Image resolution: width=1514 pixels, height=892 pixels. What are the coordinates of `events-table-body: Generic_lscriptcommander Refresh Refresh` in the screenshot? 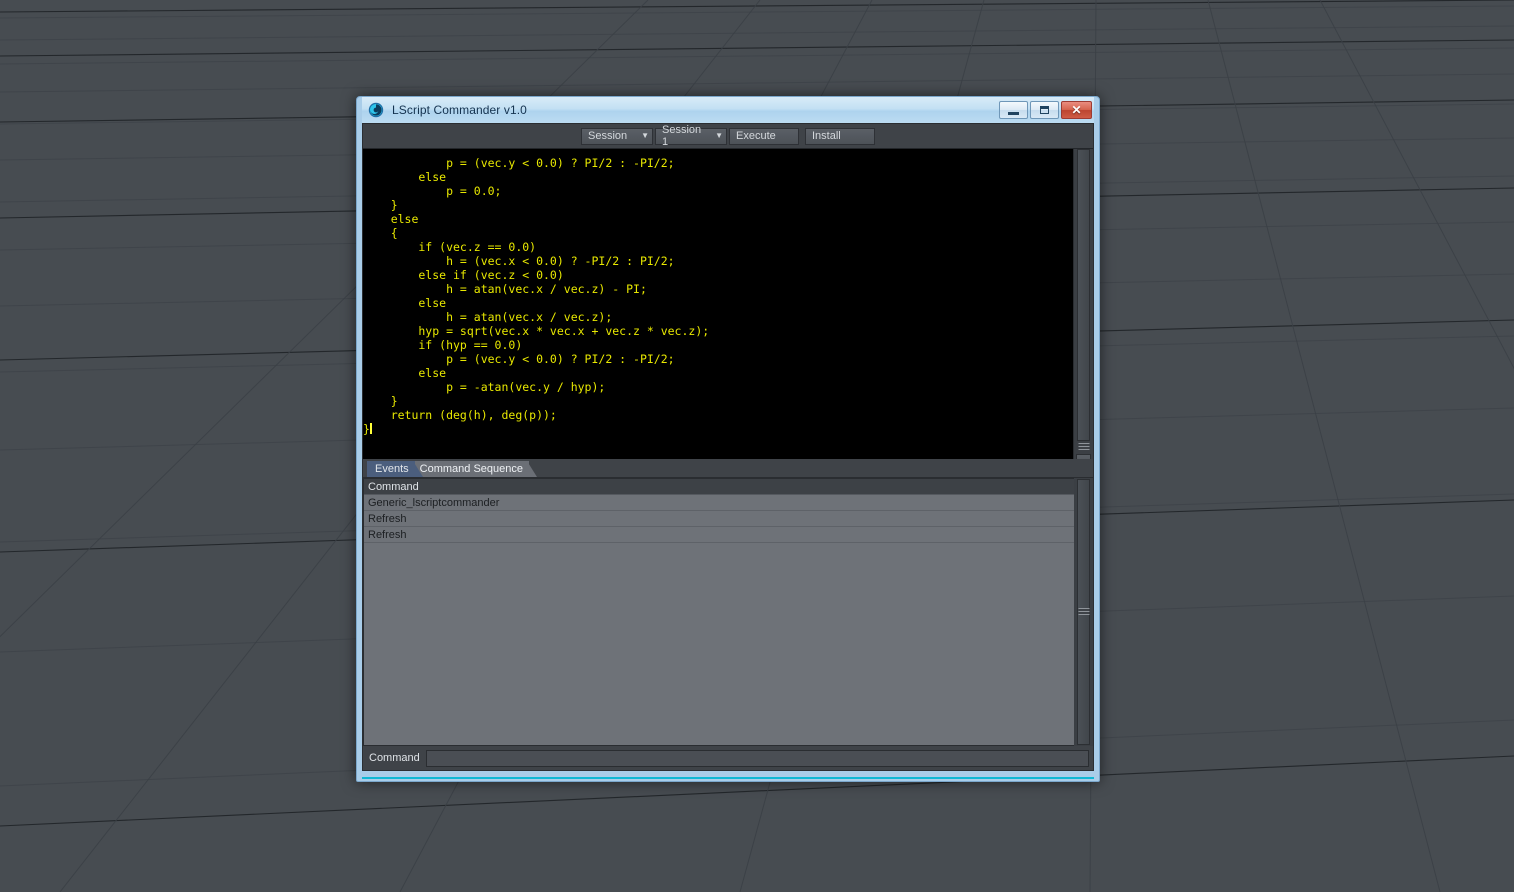 It's located at (719, 519).